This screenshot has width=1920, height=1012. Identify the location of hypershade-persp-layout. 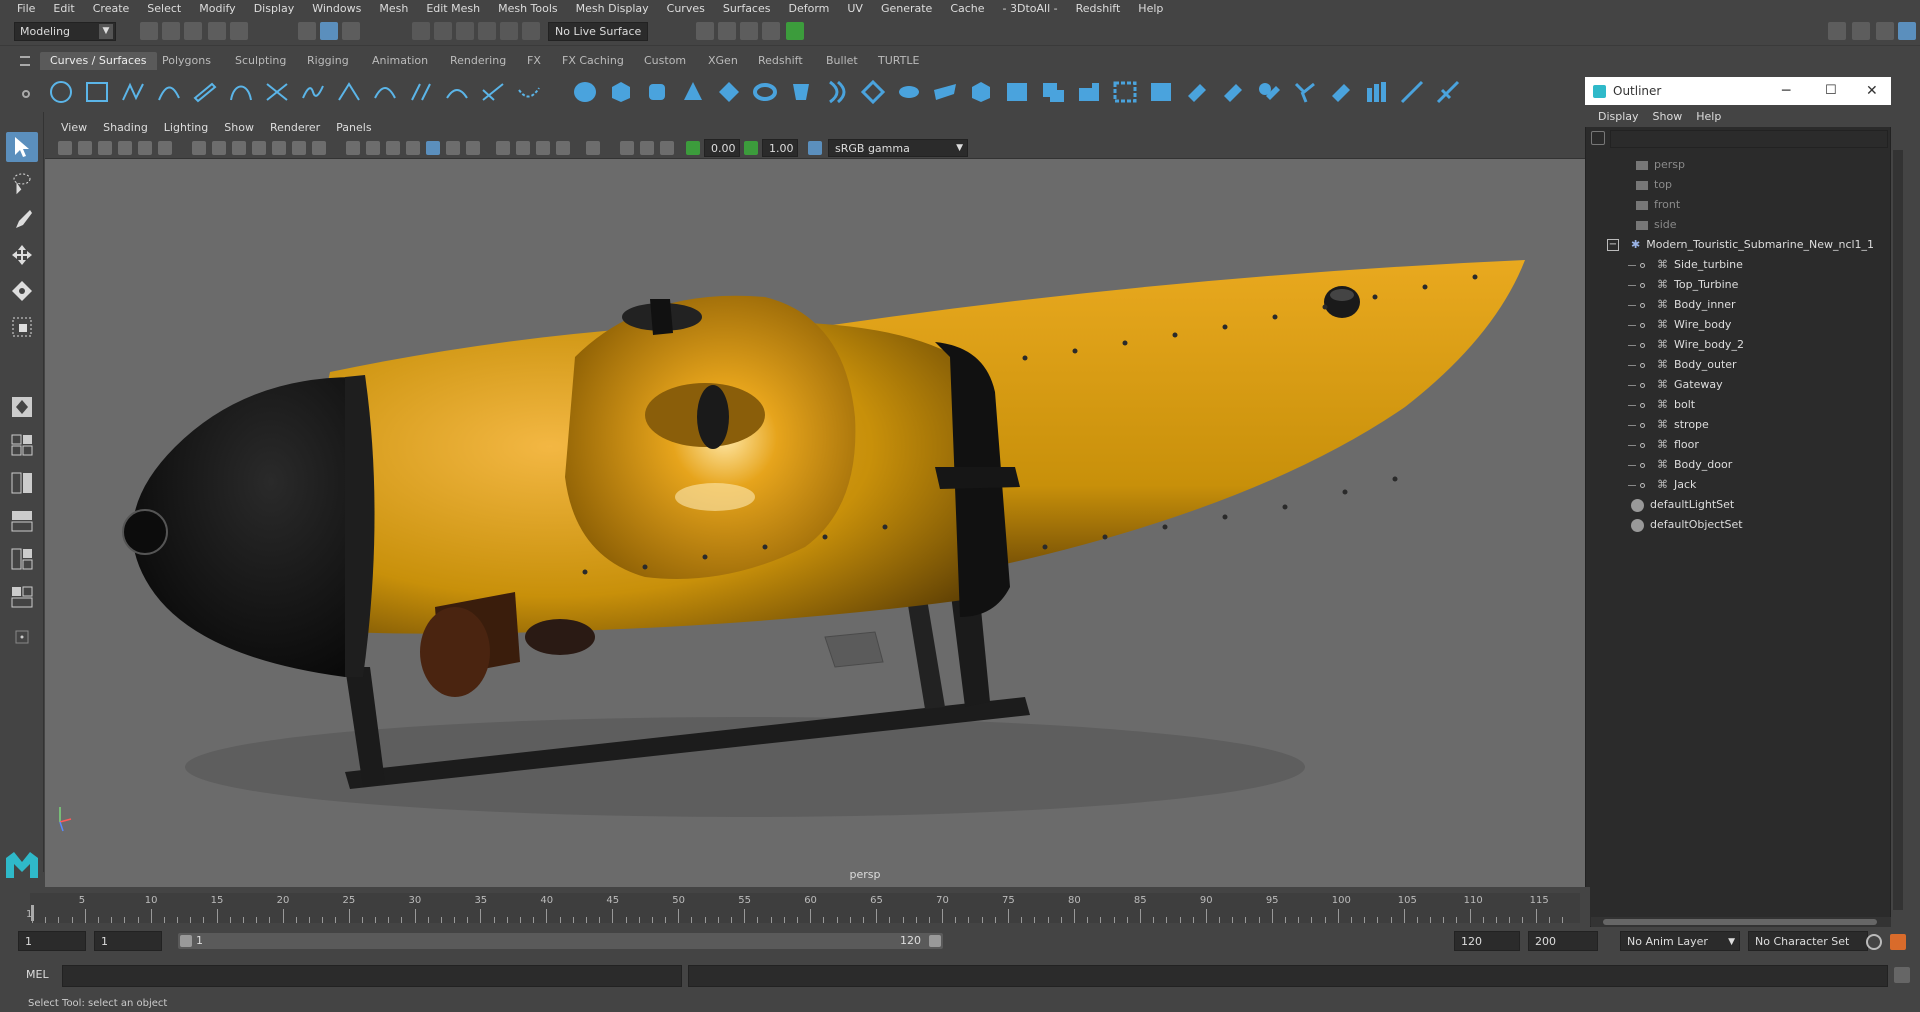
(22, 597).